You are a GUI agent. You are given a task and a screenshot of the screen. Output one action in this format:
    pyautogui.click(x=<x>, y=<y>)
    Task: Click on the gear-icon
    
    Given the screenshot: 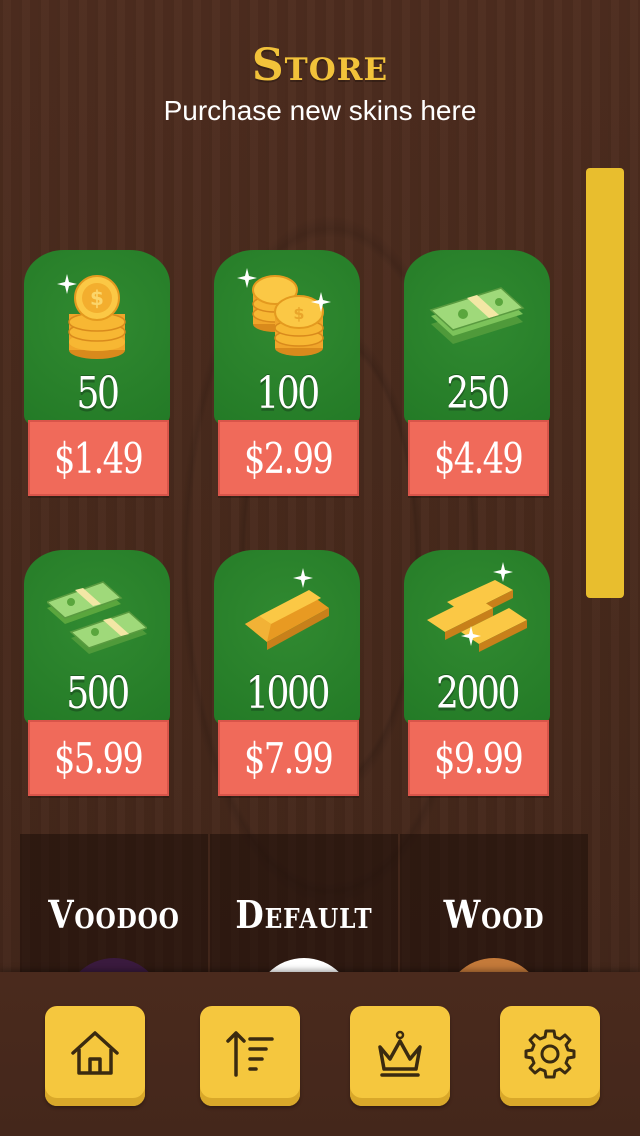 What is the action you would take?
    pyautogui.click(x=550, y=1054)
    